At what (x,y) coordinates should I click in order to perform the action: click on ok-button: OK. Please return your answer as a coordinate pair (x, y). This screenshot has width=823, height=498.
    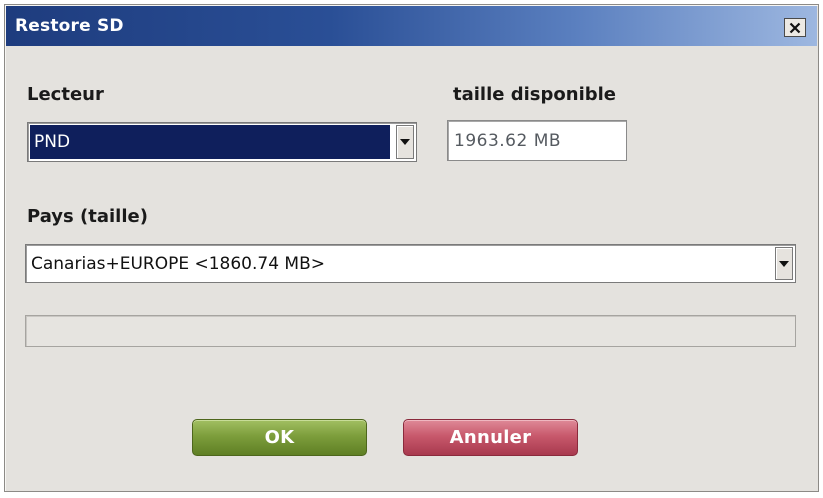
    Looking at the image, I should click on (279, 437).